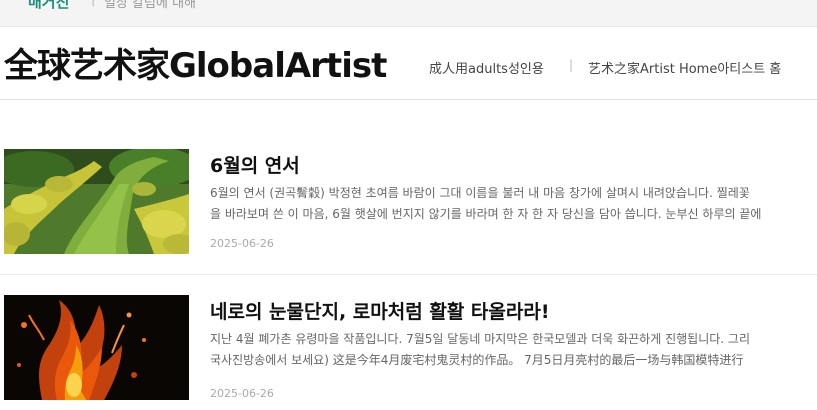  I want to click on fire-figure-image, so click(96, 347).